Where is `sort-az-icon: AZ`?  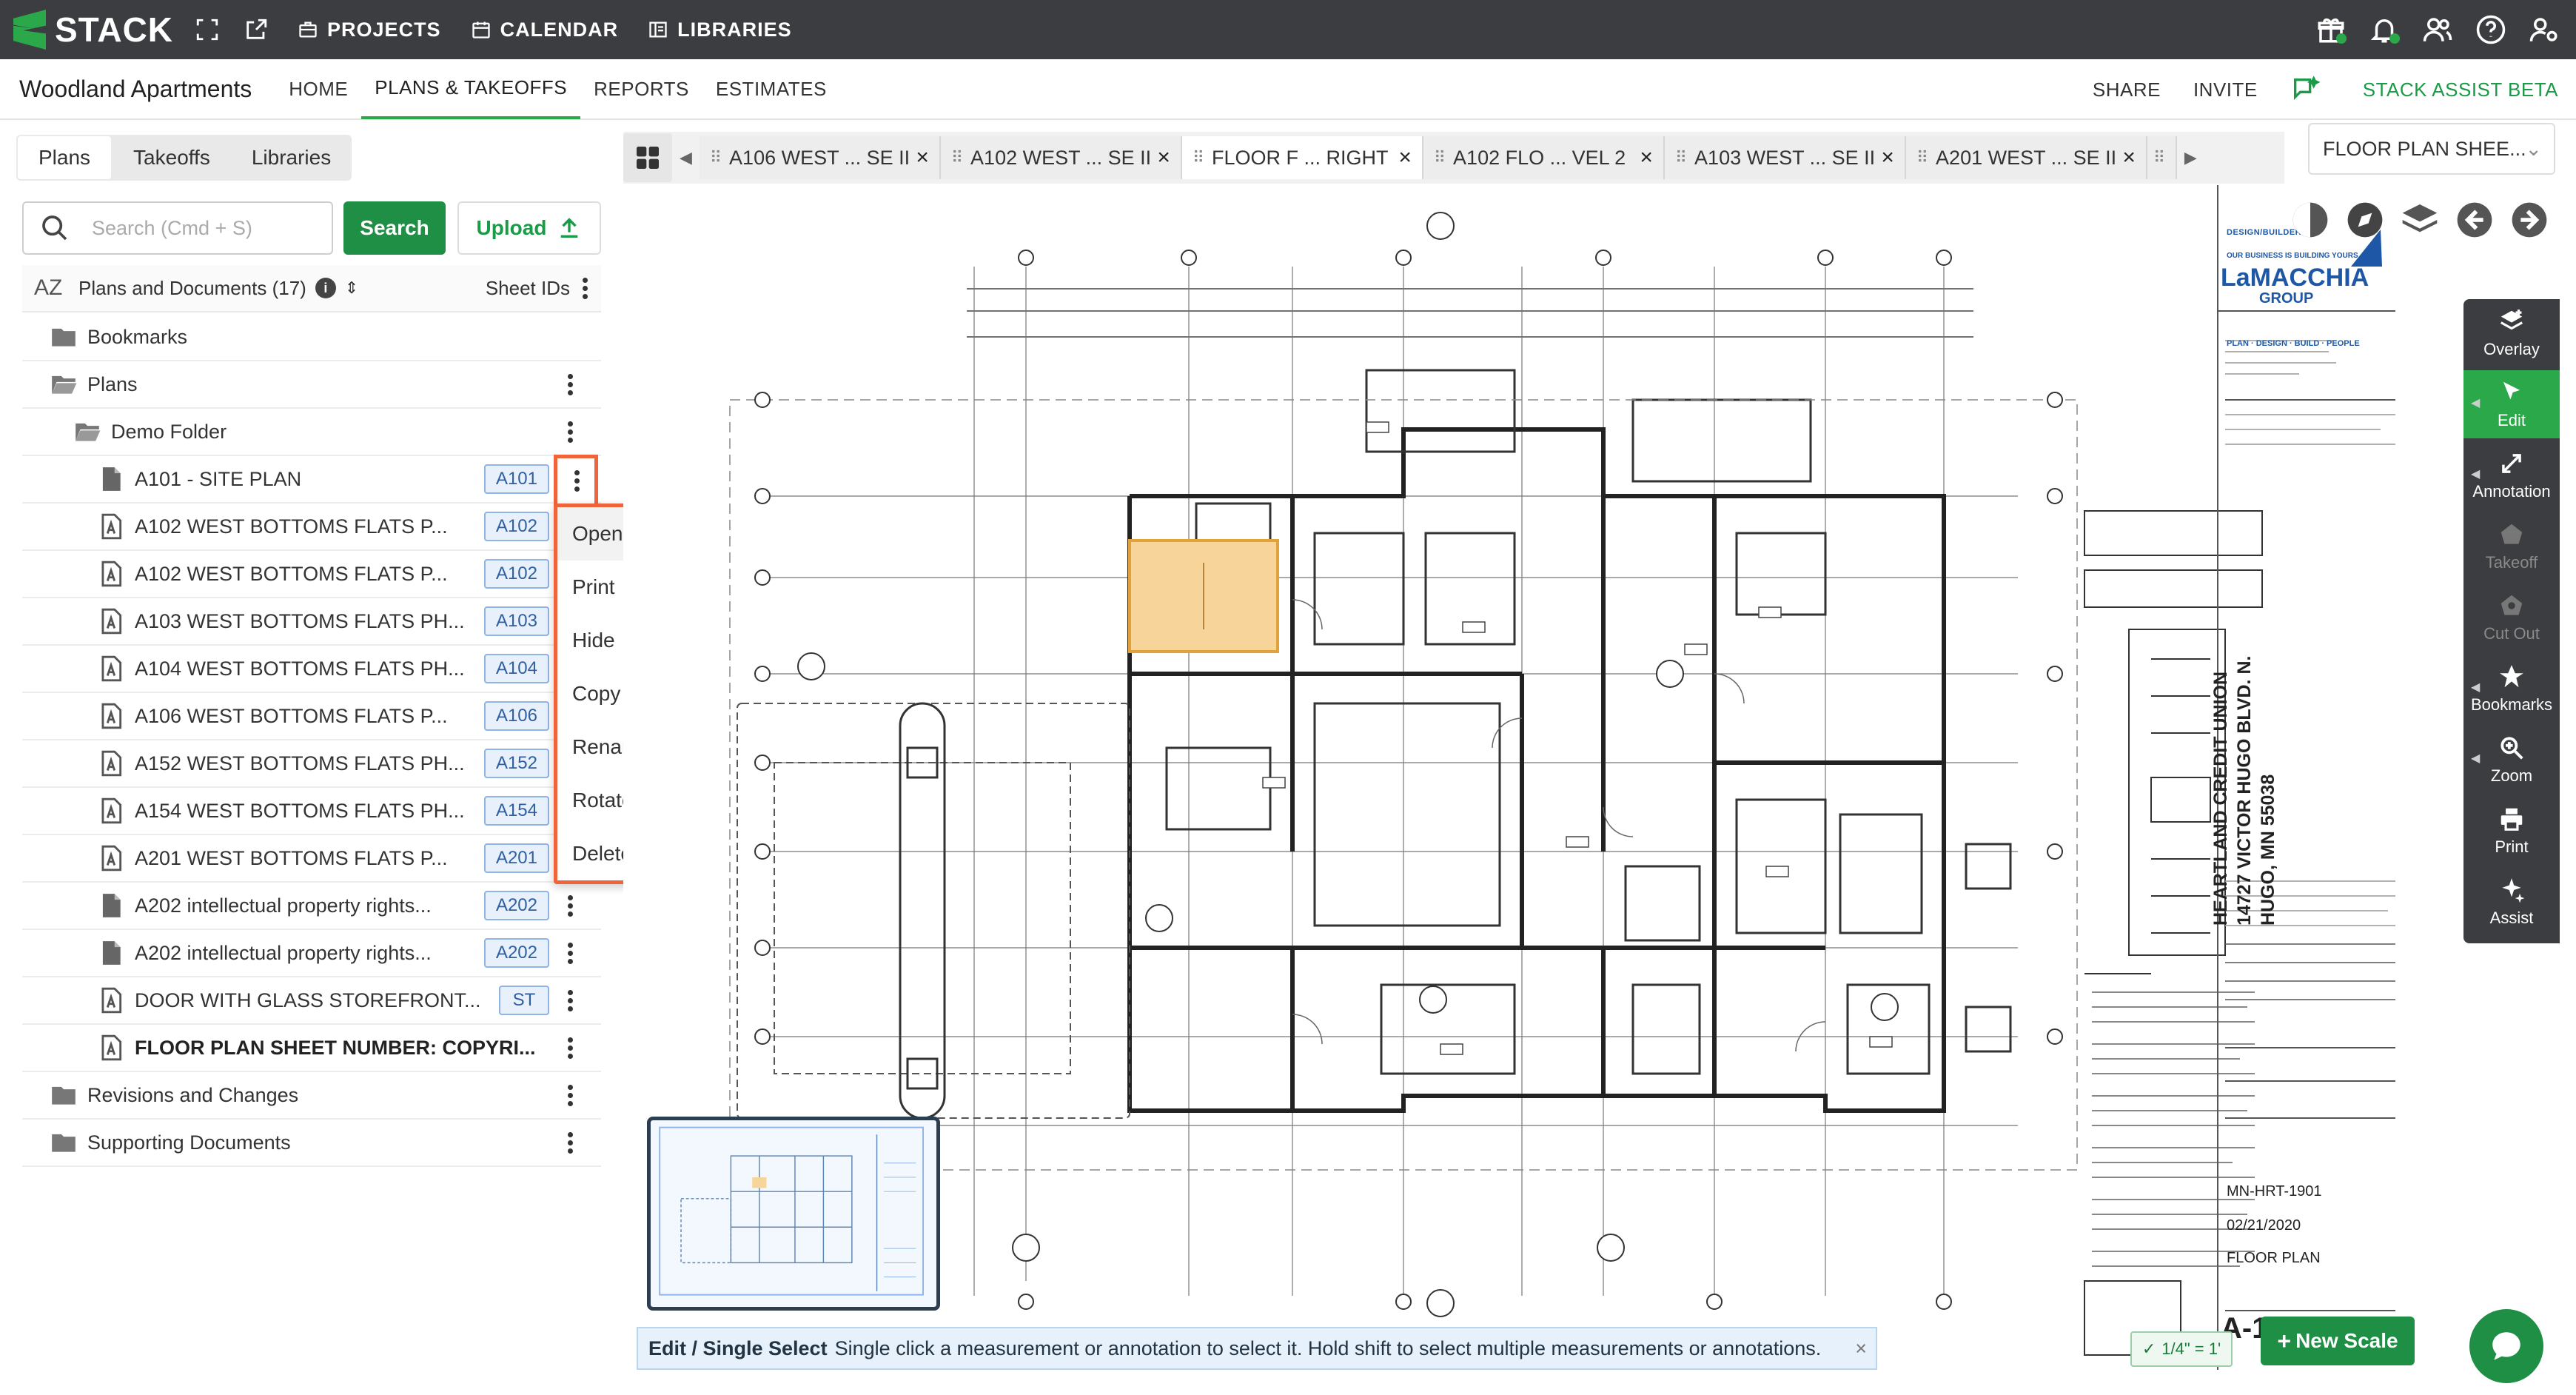
sort-az-icon: AZ is located at coordinates (56, 288).